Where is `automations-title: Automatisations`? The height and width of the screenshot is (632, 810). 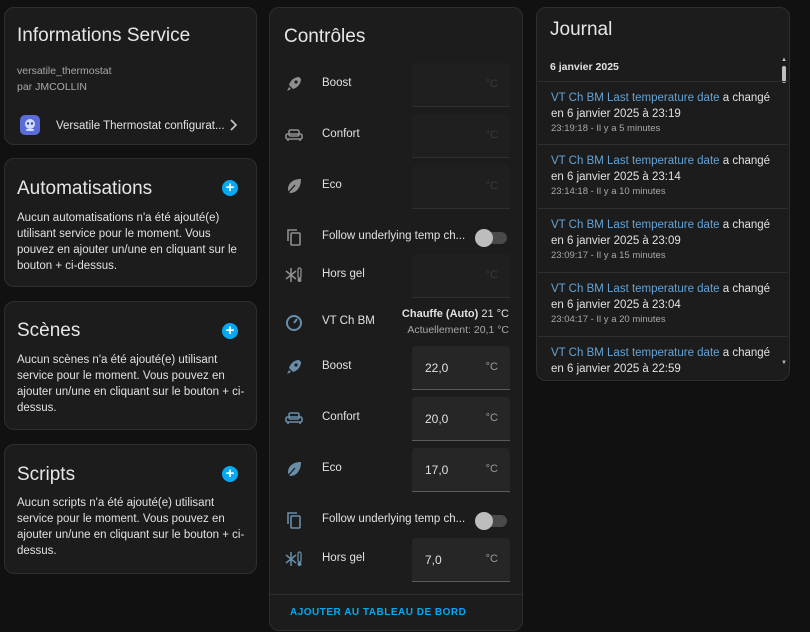
automations-title: Automatisations is located at coordinates (85, 188).